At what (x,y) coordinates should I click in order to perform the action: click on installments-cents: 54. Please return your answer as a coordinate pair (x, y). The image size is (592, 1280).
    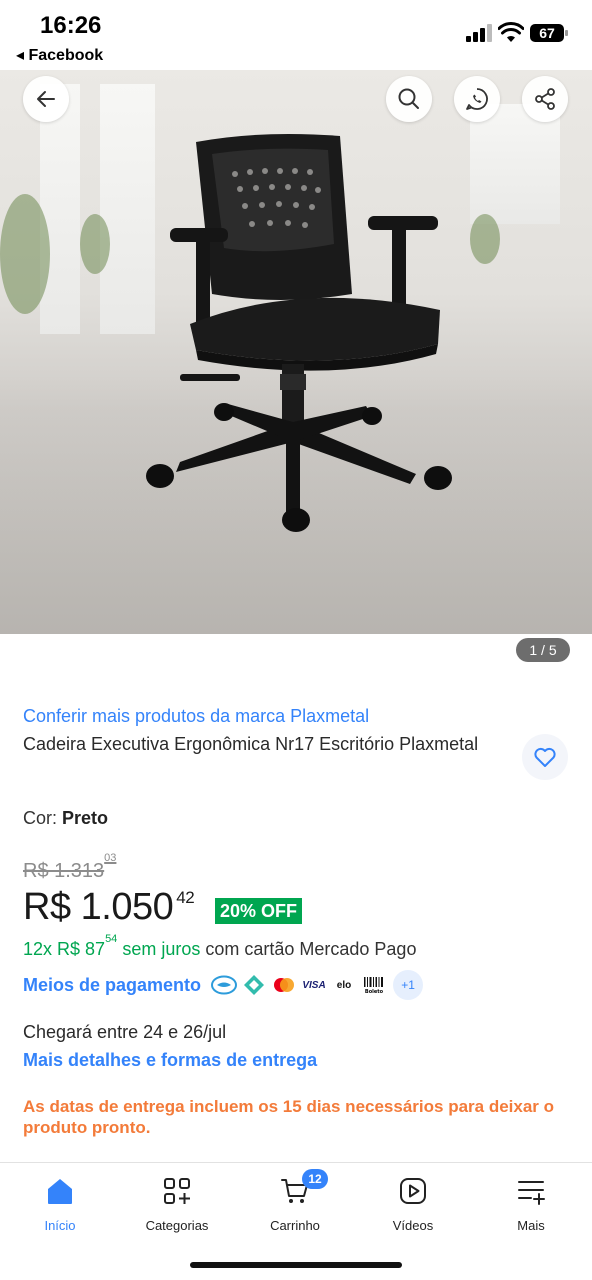
    Looking at the image, I should click on (111, 939).